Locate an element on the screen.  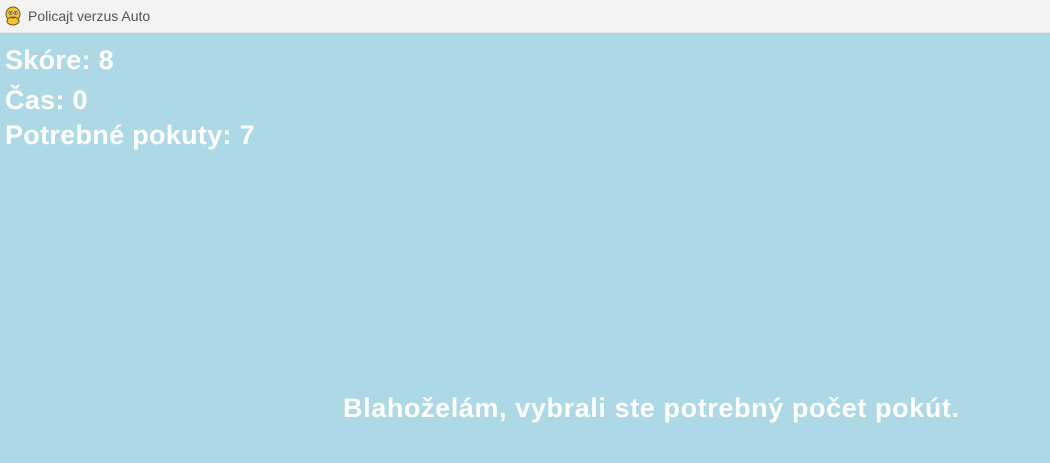
title-bar: Policajt verzus Auto is located at coordinates (525, 16).